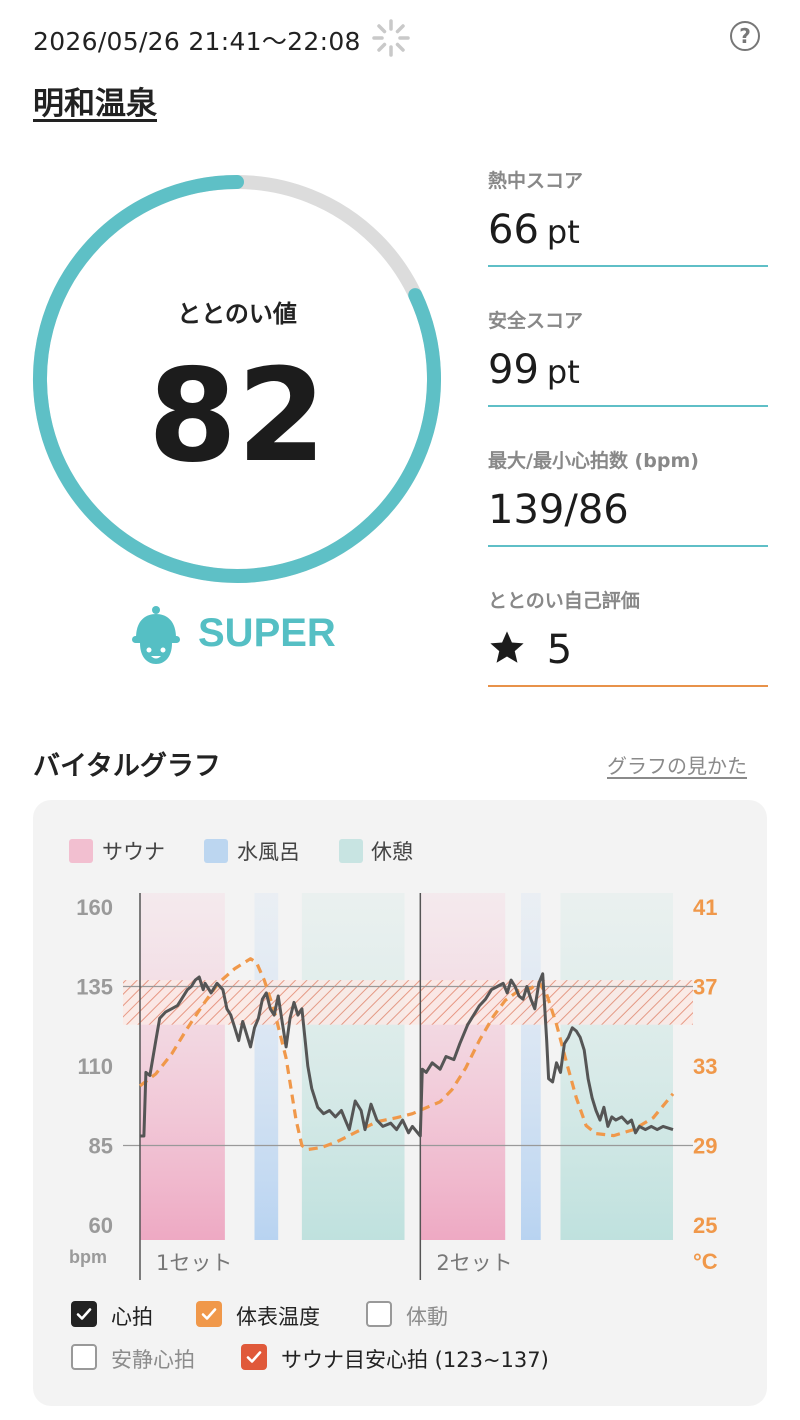 This screenshot has width=800, height=1420. I want to click on y-right-tick-label: 37, so click(705, 987).